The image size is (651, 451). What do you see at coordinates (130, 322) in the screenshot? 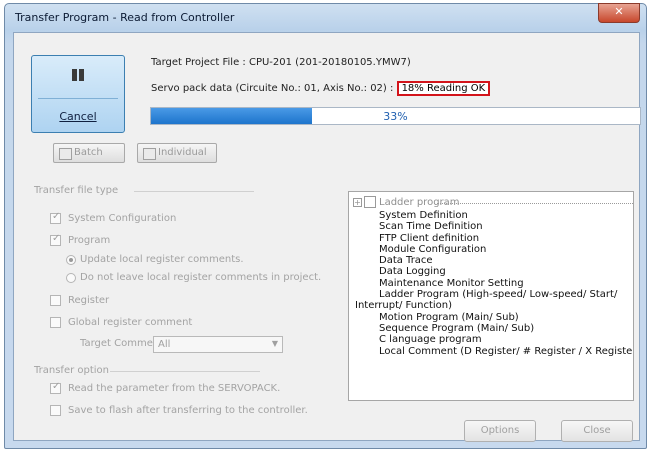
I see `global-register-comment-label: Global register comment` at bounding box center [130, 322].